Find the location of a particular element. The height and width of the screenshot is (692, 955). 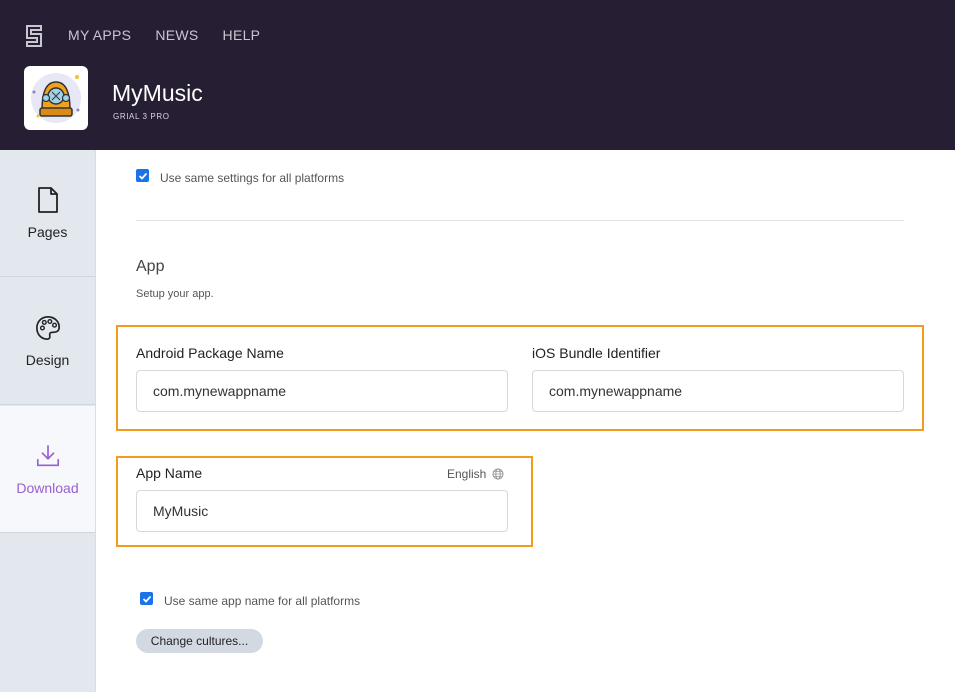

language-label: English is located at coordinates (467, 474).